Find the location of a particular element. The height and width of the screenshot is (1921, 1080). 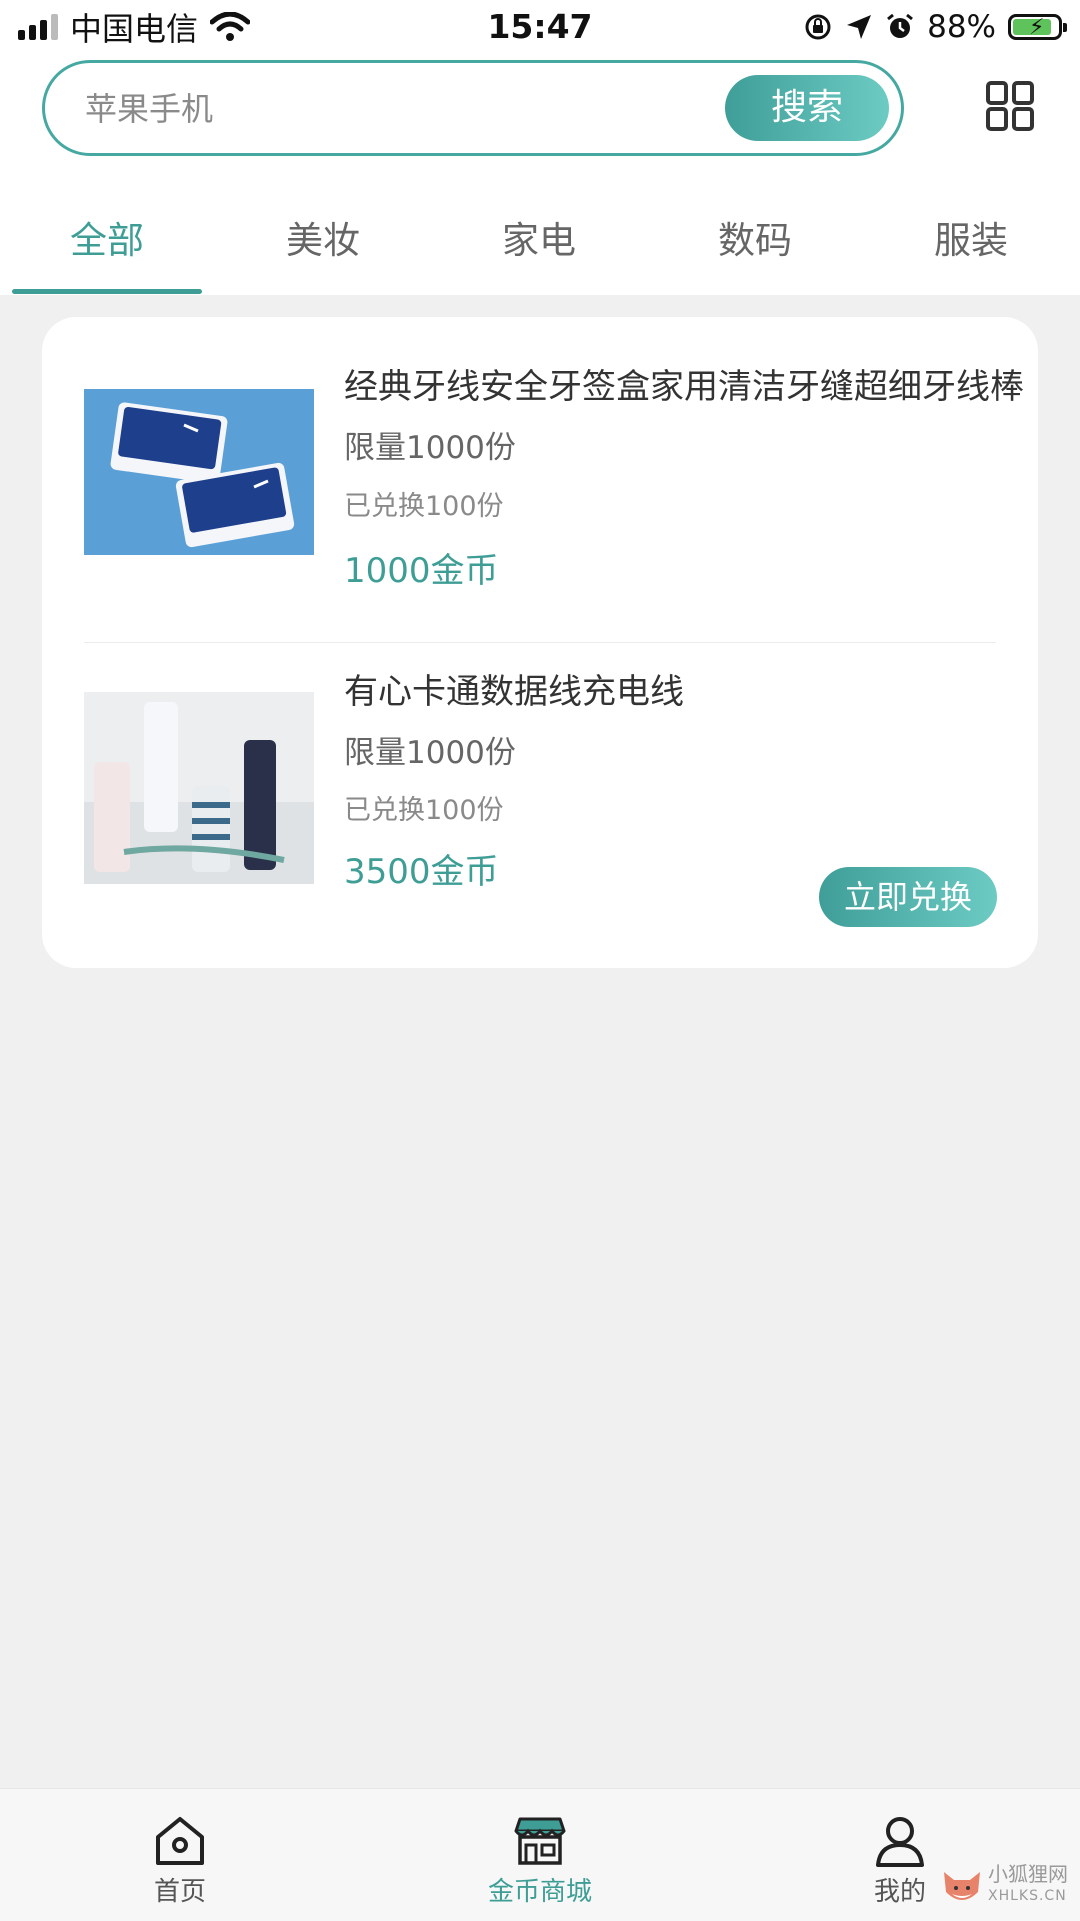

search-bar: 搜索 is located at coordinates (473, 108).